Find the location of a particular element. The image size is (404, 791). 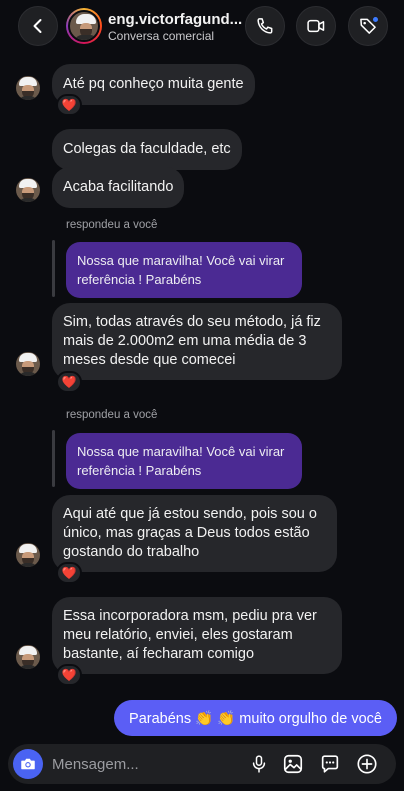

incoming-message: Até pq conheço muita gente is located at coordinates (153, 84).